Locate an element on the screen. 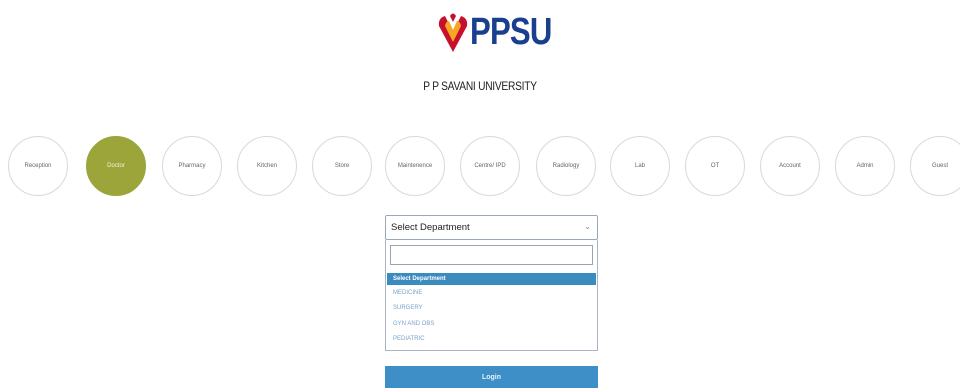  department-select-value: Select Department is located at coordinates (430, 227).